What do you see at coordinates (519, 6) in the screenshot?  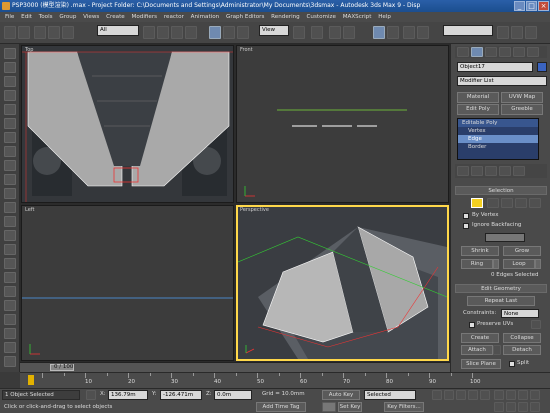 I see `minimize-button: _` at bounding box center [519, 6].